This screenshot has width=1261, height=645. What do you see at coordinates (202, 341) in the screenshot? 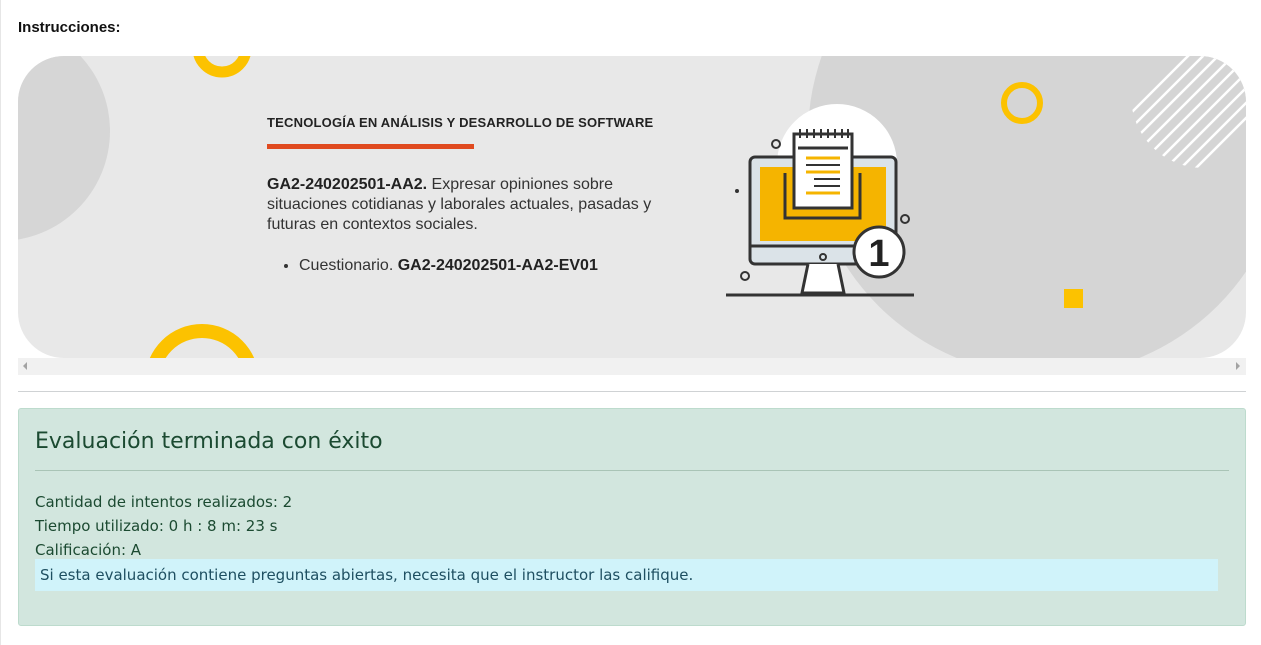
I see `decor-ring-bottom` at bounding box center [202, 341].